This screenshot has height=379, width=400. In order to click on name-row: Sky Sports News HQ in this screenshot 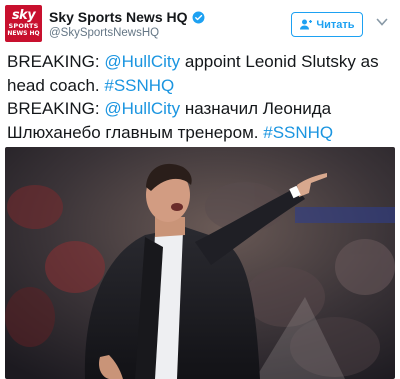, I will do `click(127, 17)`.